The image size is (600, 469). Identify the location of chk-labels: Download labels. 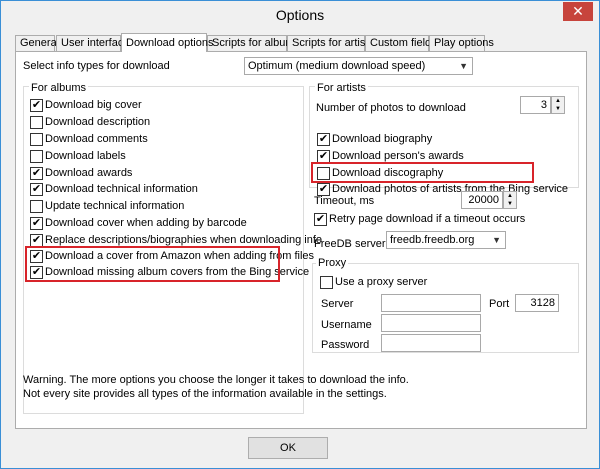
(78, 156).